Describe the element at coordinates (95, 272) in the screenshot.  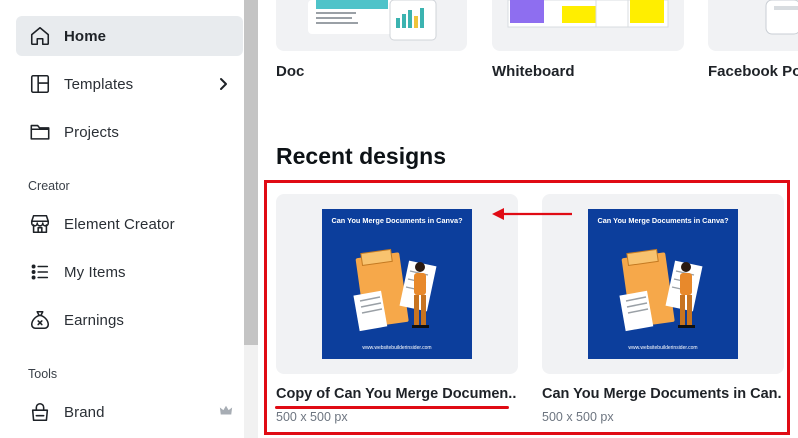
I see `sidebar-item-label: My Items` at that location.